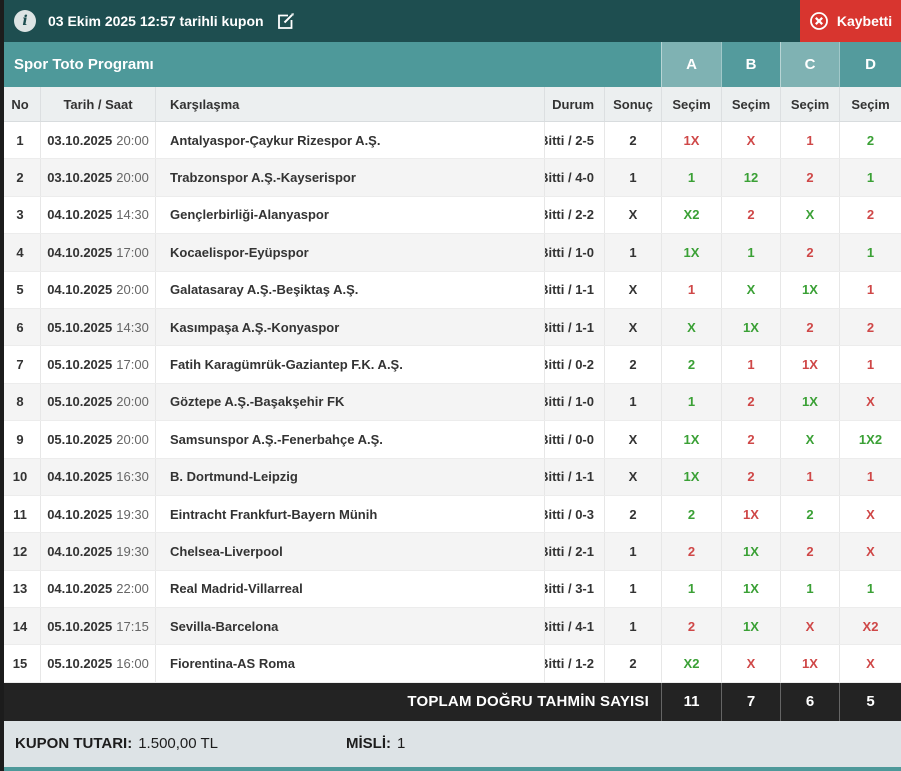  What do you see at coordinates (80, 664) in the screenshot?
I see `match-date: 05.10.2025` at bounding box center [80, 664].